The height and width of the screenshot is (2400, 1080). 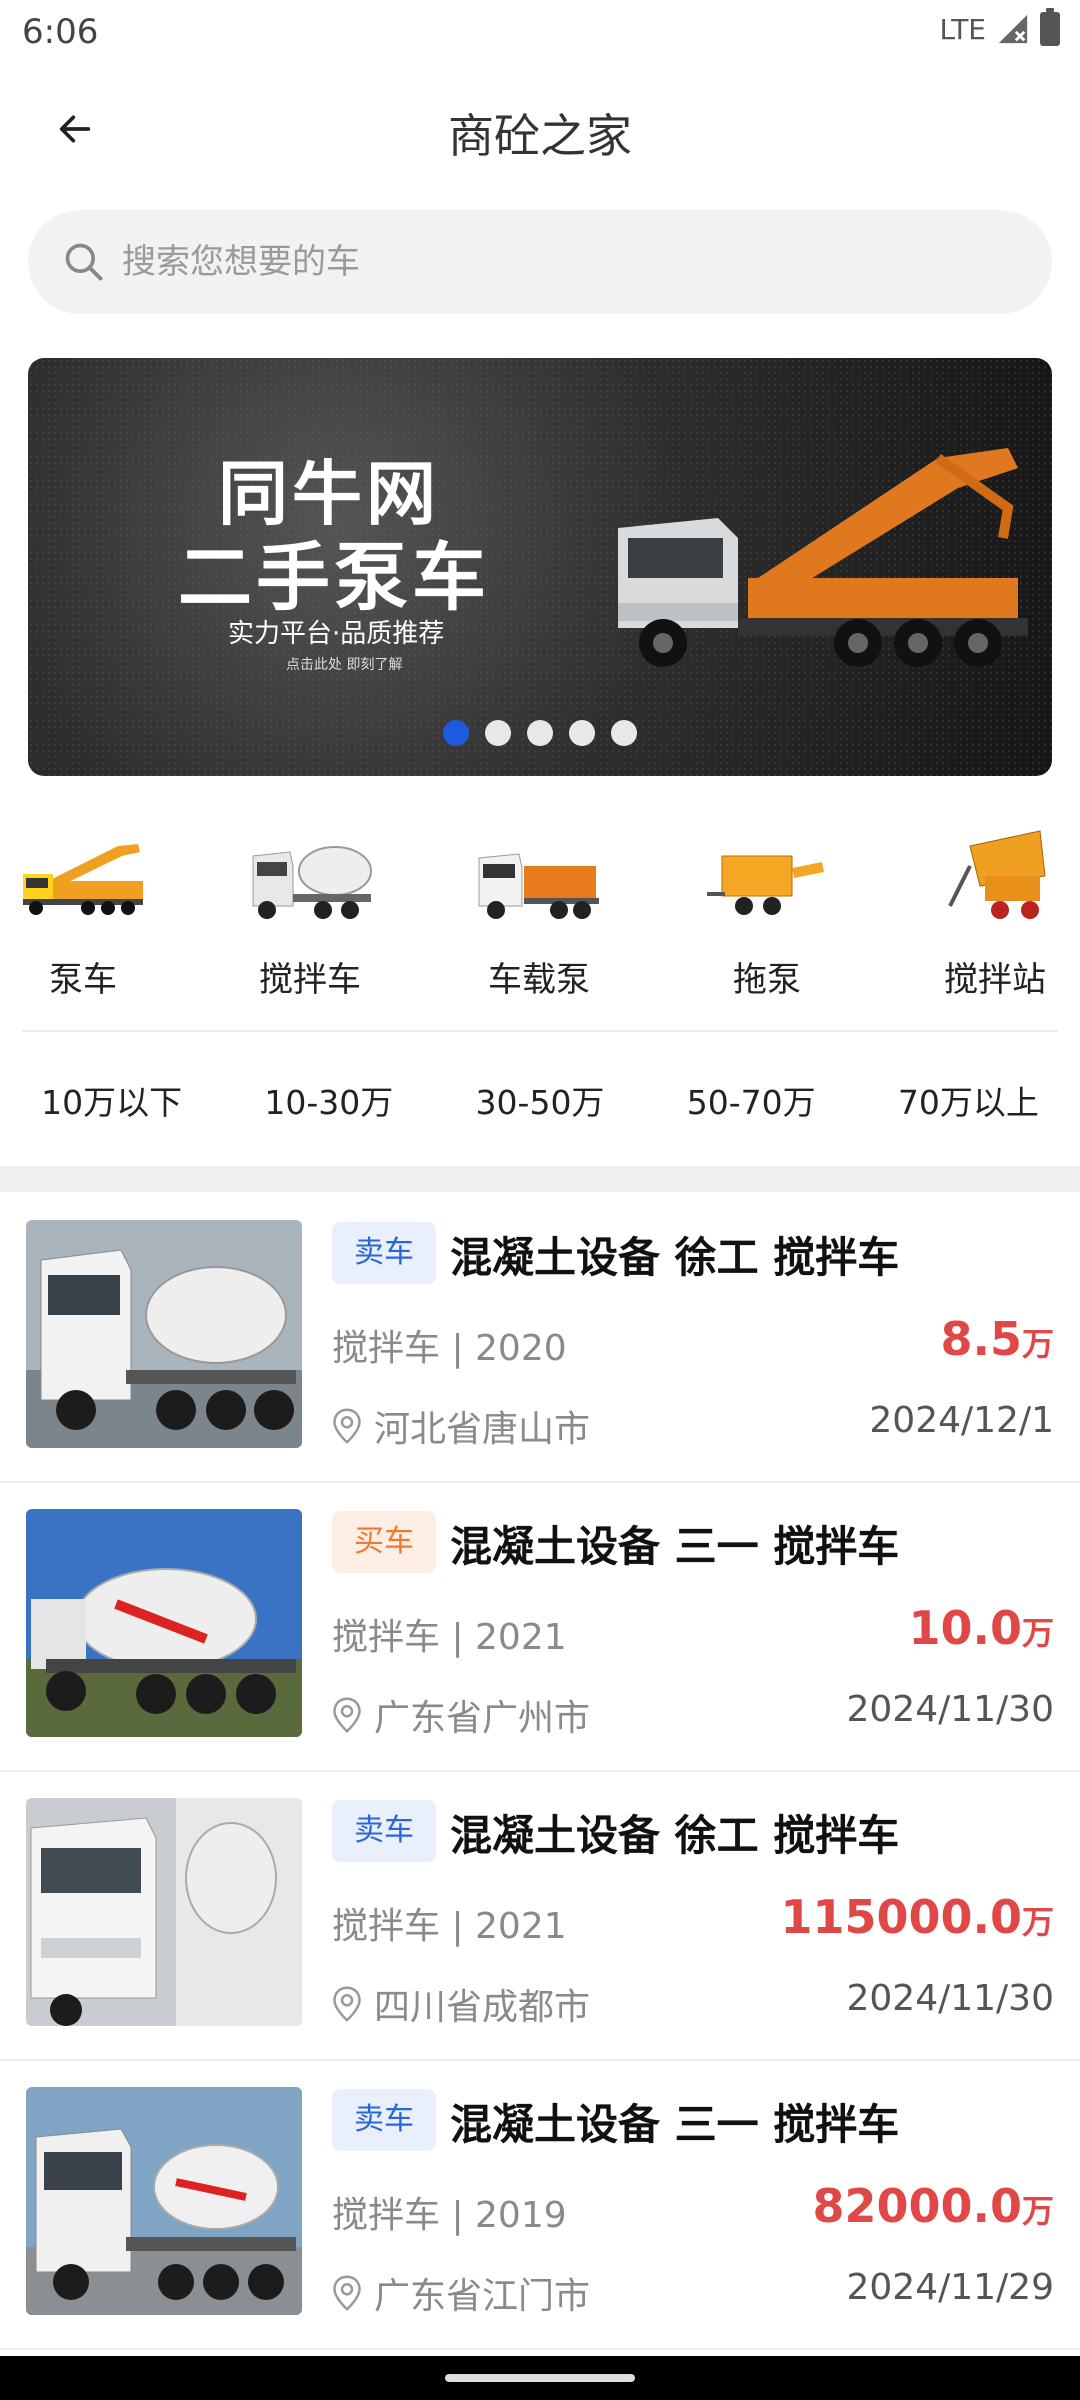 I want to click on location-text: 河北省唐山市, so click(x=482, y=1429).